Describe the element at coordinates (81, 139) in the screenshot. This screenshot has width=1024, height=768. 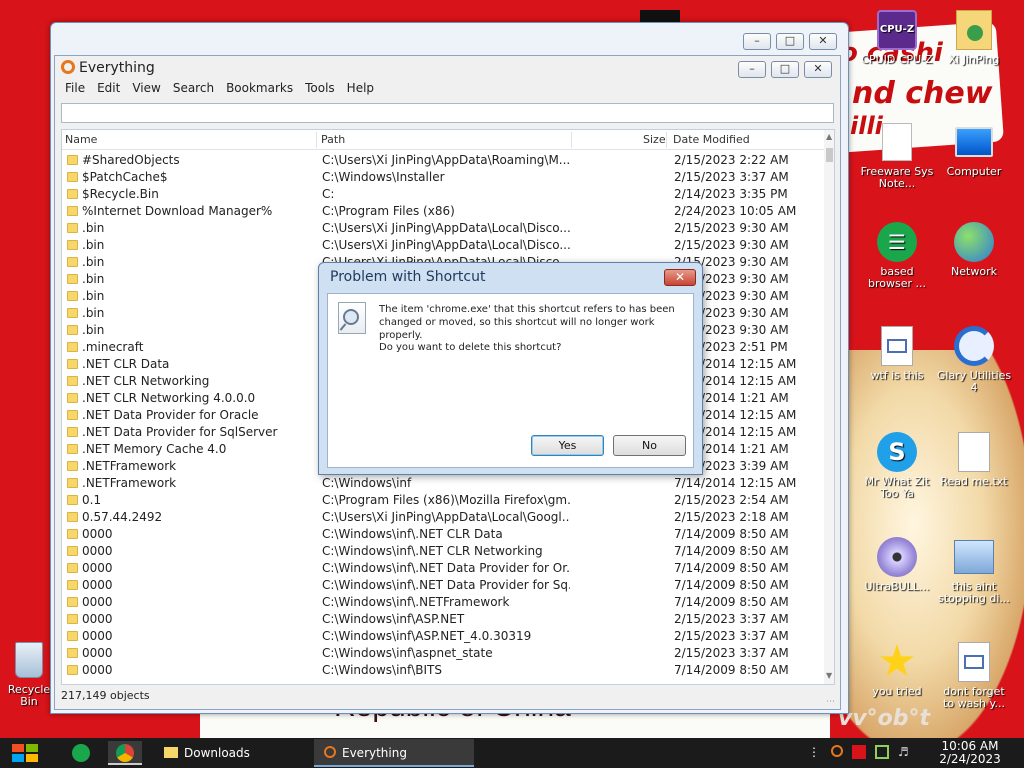
I see `column-name: Name` at that location.